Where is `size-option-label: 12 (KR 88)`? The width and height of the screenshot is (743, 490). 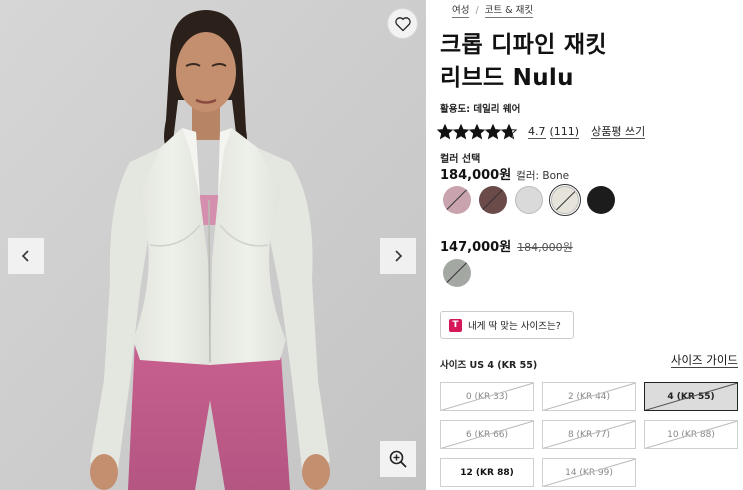
size-option-label: 12 (KR 88) is located at coordinates (487, 472).